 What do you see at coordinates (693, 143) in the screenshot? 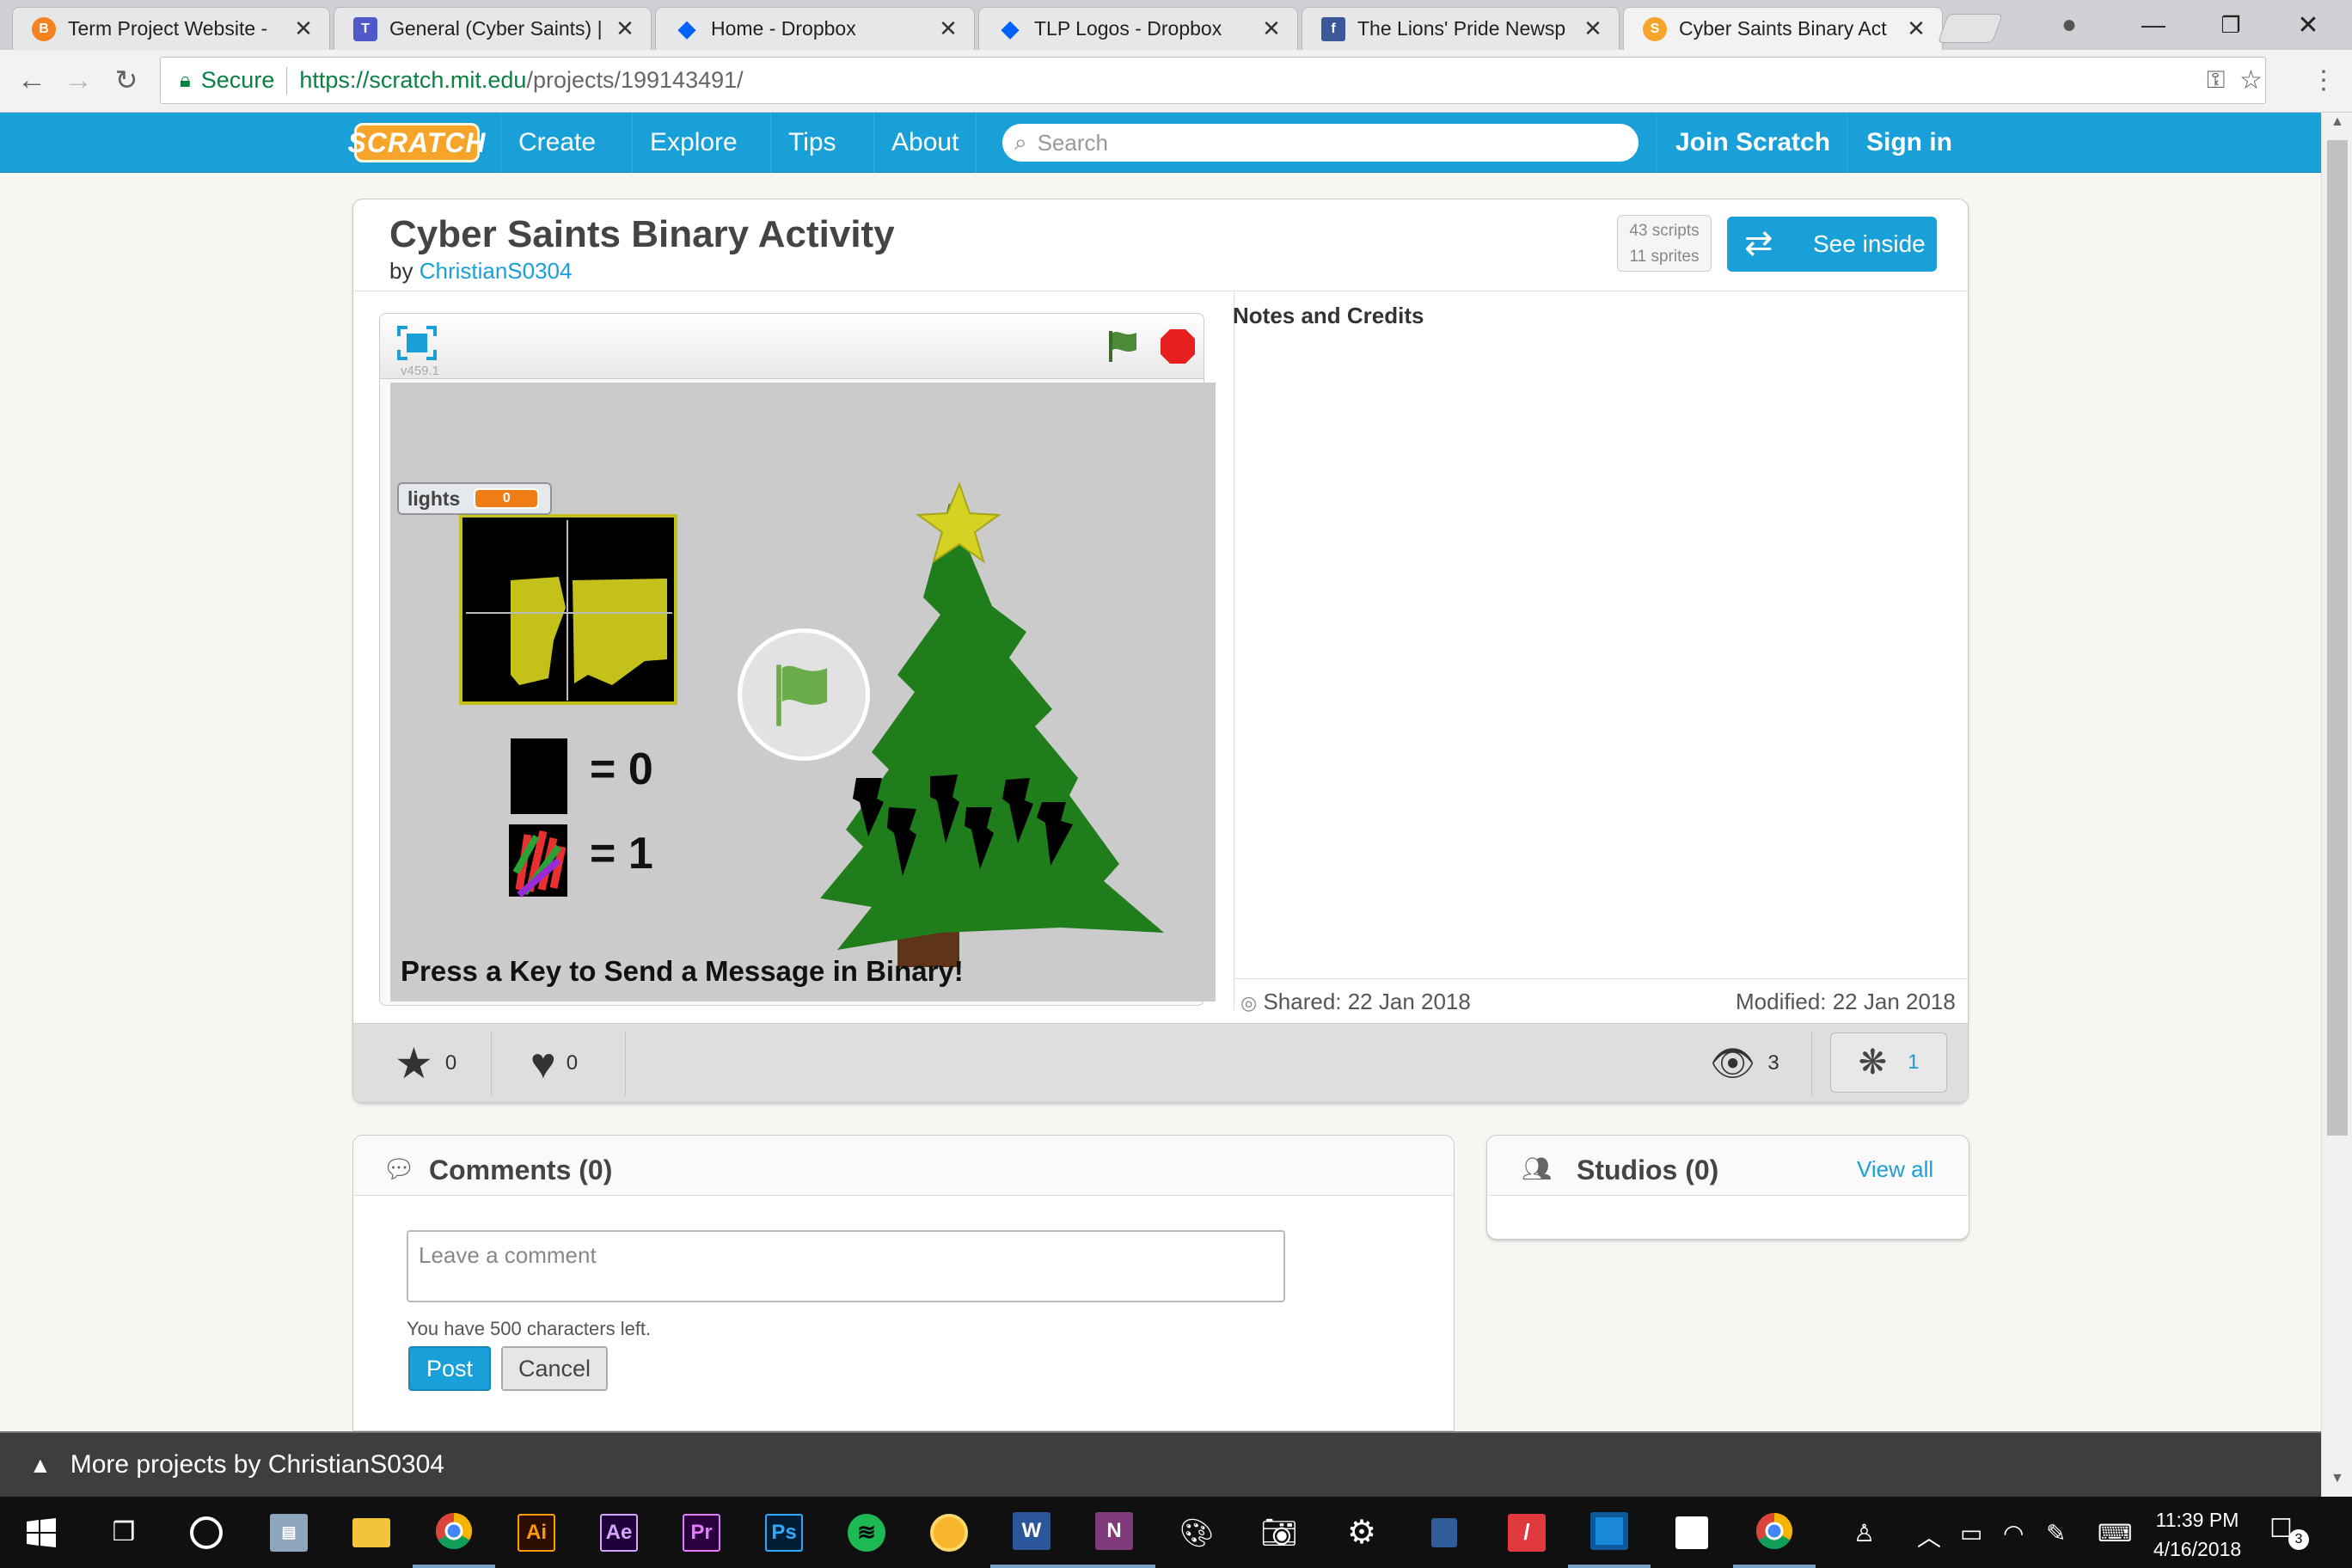
I see `nav-explore: Explore` at bounding box center [693, 143].